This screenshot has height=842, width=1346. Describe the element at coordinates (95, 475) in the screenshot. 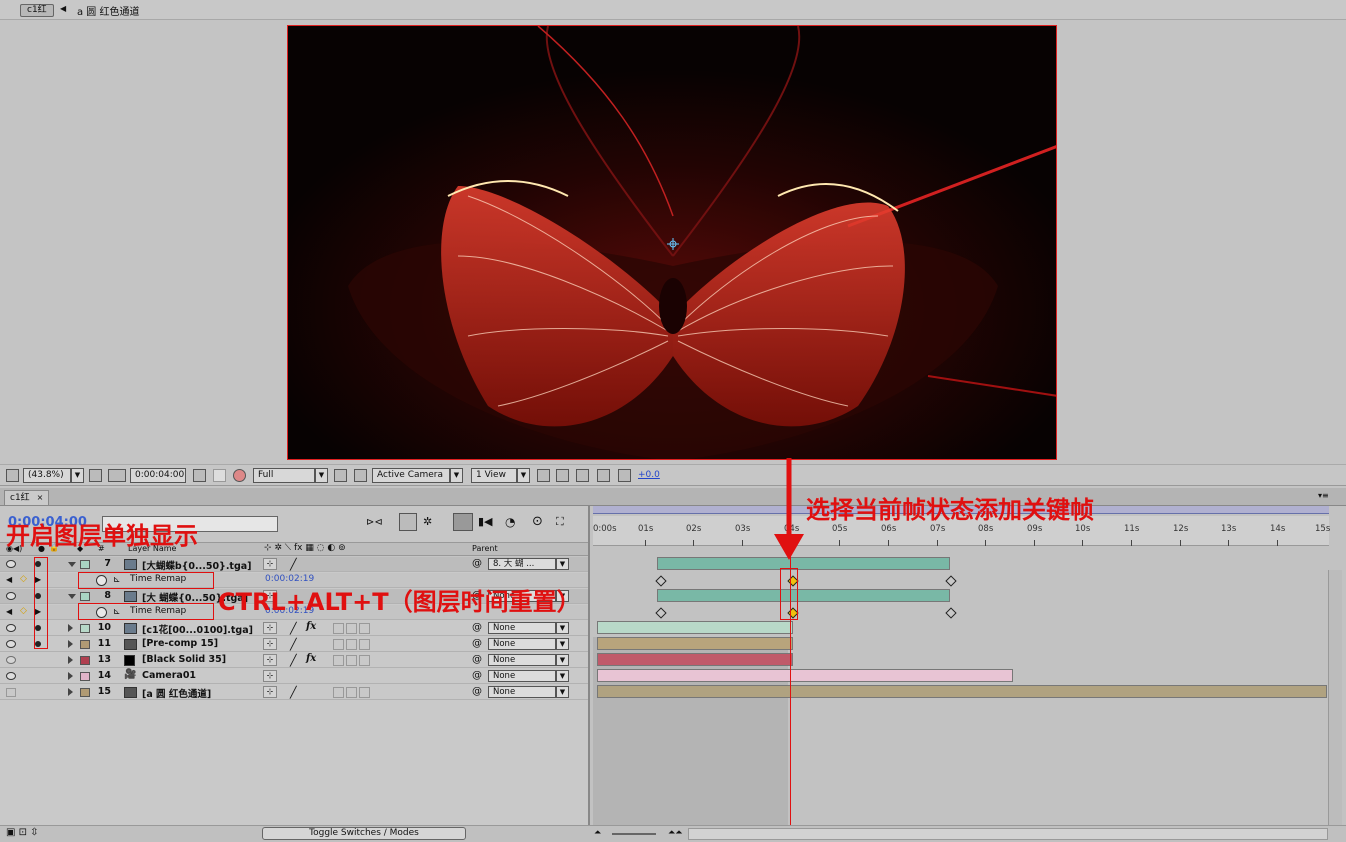

I see `resolution-grid-icon` at that location.